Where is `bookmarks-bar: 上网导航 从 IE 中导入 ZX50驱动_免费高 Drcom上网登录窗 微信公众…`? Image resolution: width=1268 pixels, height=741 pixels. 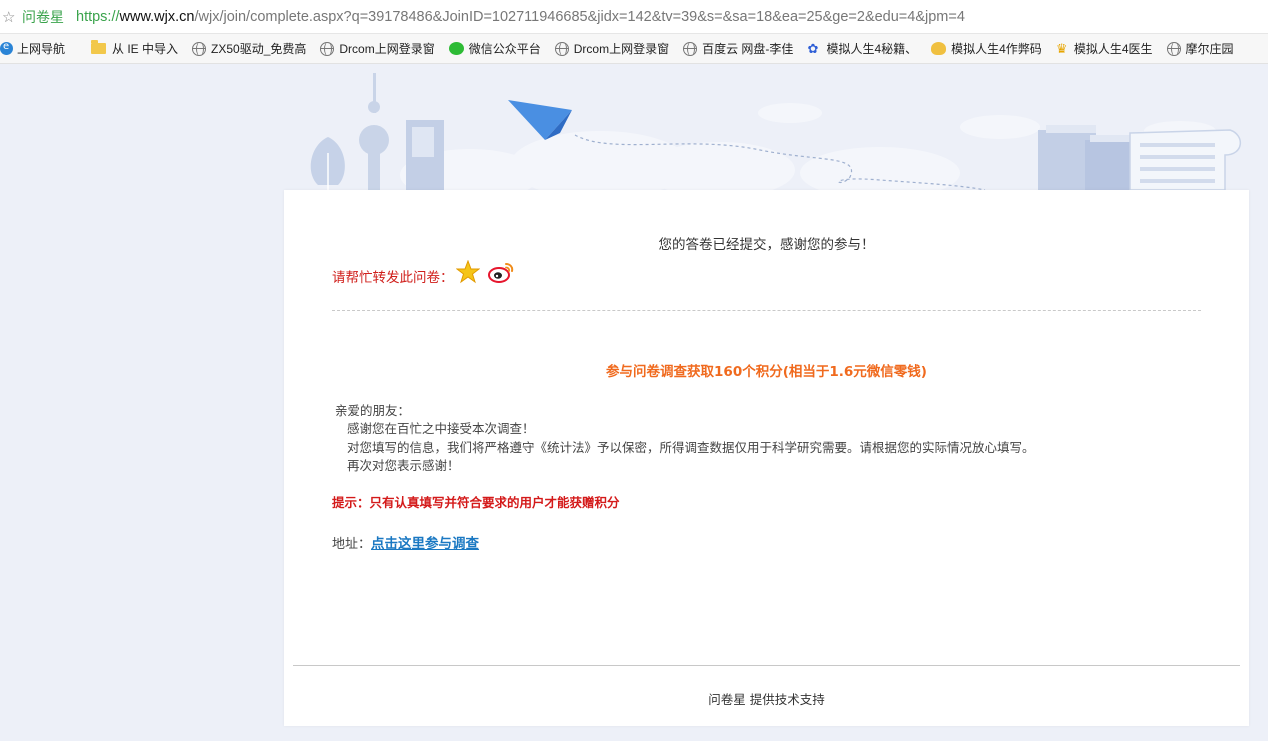
bookmarks-bar: 上网导航 从 IE 中导入 ZX50驱动_免费高 Drcom上网登录窗 微信公众… is located at coordinates (634, 49).